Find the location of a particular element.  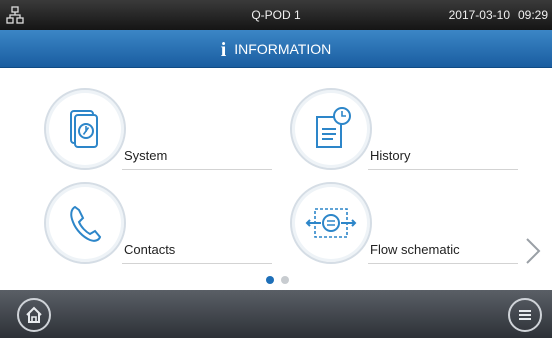

tile-contacts-underline is located at coordinates (197, 263).